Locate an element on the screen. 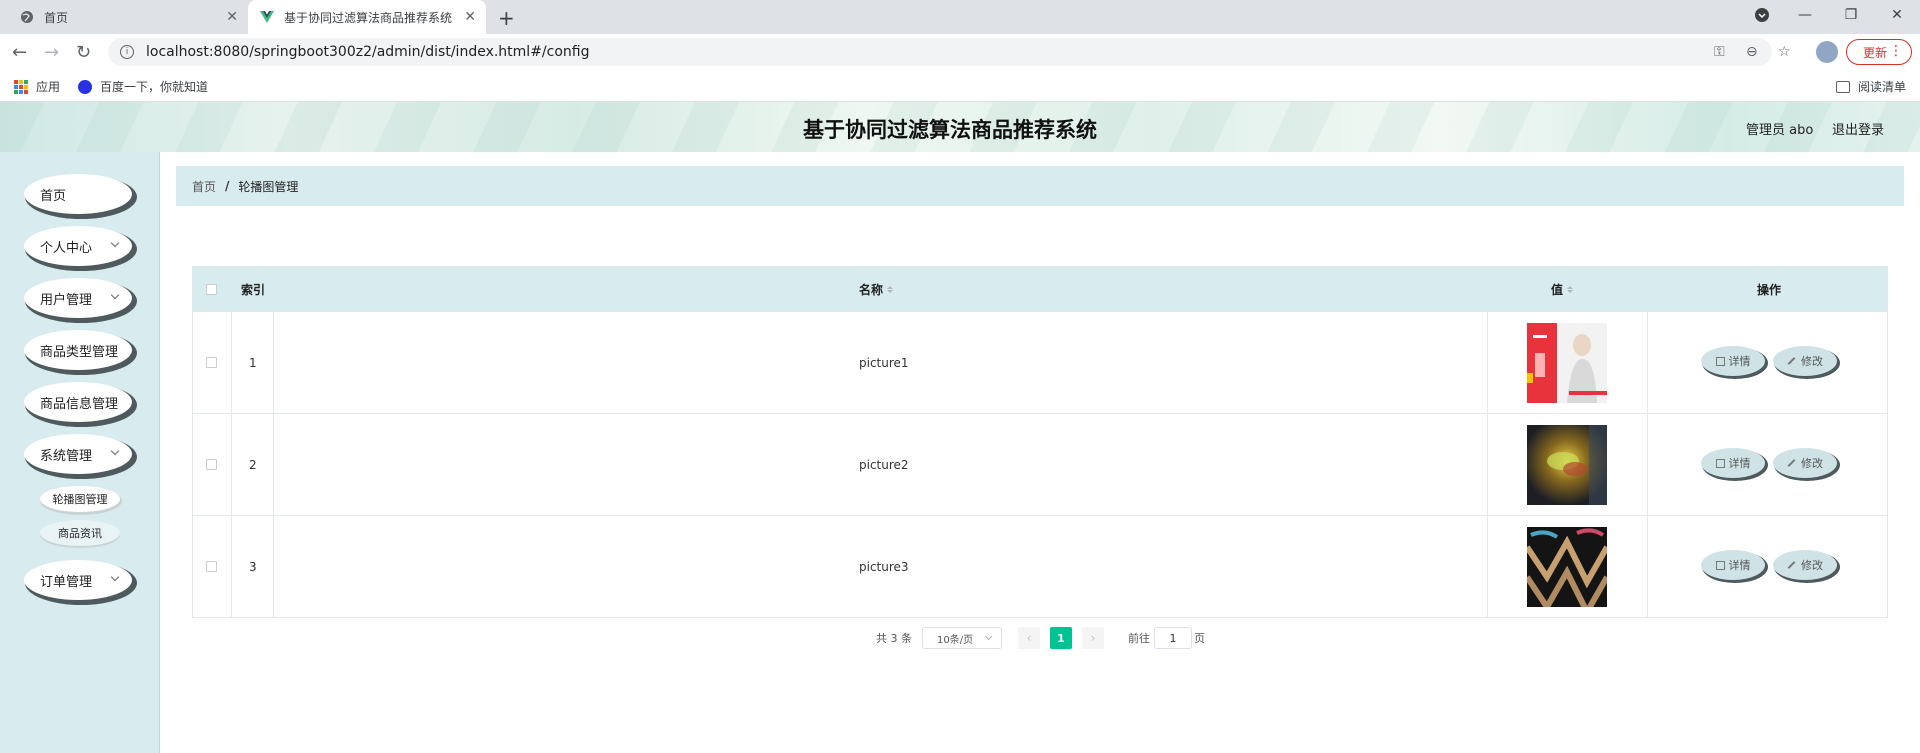 This screenshot has width=1920, height=753. restore-icon: ❐ is located at coordinates (1851, 15).